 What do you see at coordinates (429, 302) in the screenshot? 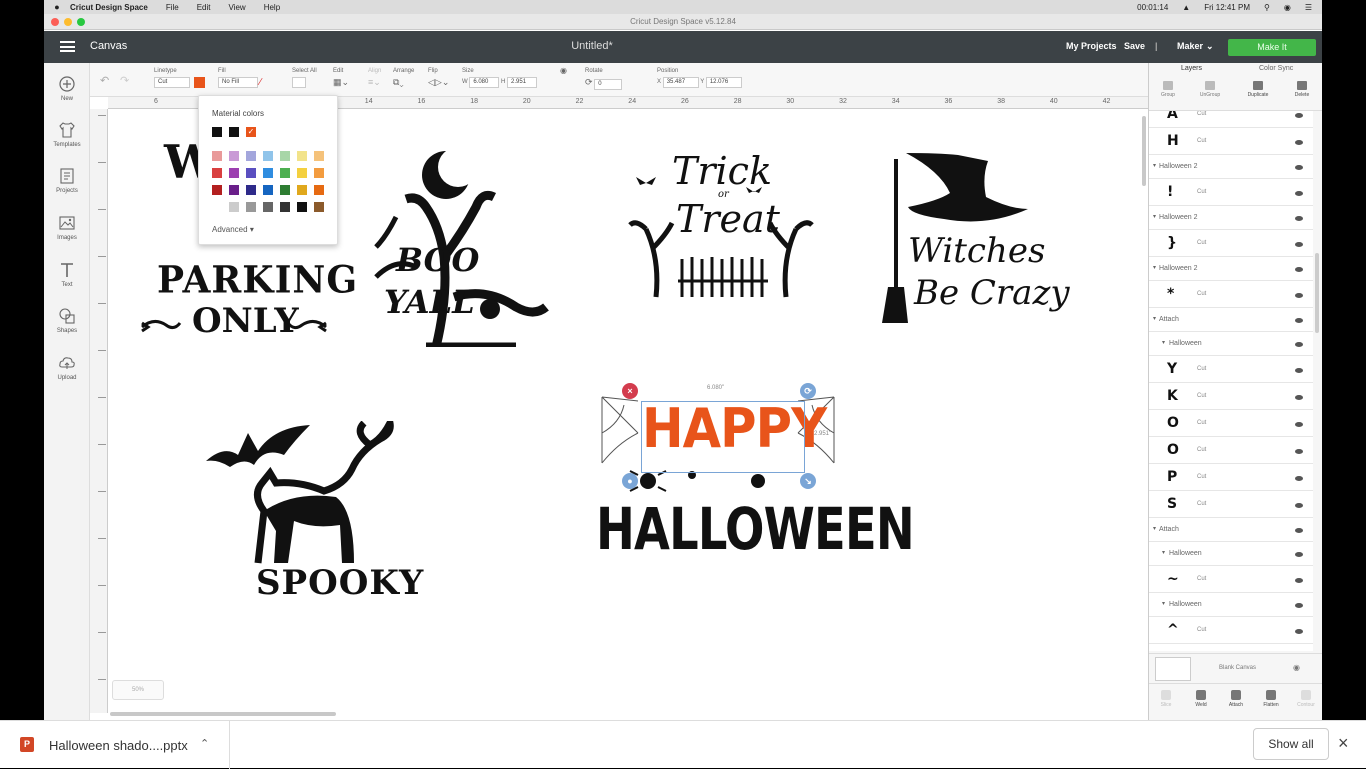
I see `yall-text: YALL` at bounding box center [429, 302].